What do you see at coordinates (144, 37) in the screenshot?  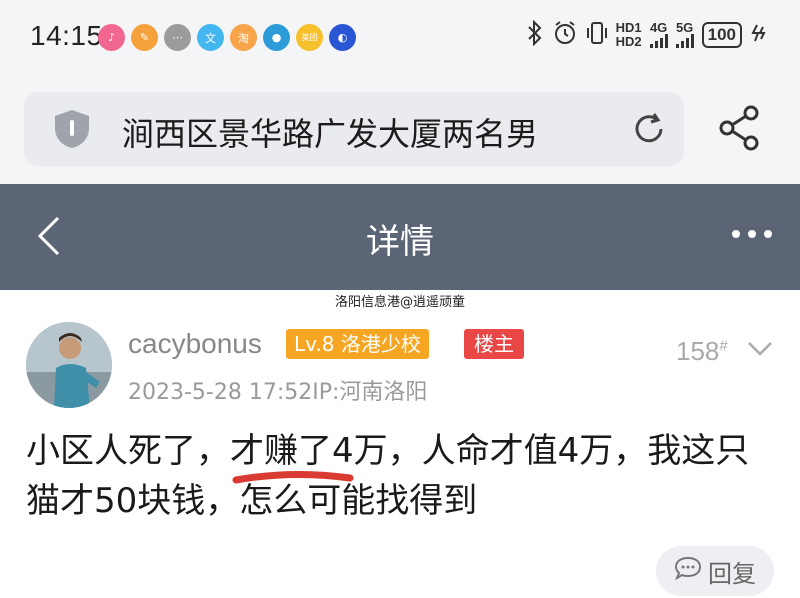 I see `brush-app-icon: ✎` at bounding box center [144, 37].